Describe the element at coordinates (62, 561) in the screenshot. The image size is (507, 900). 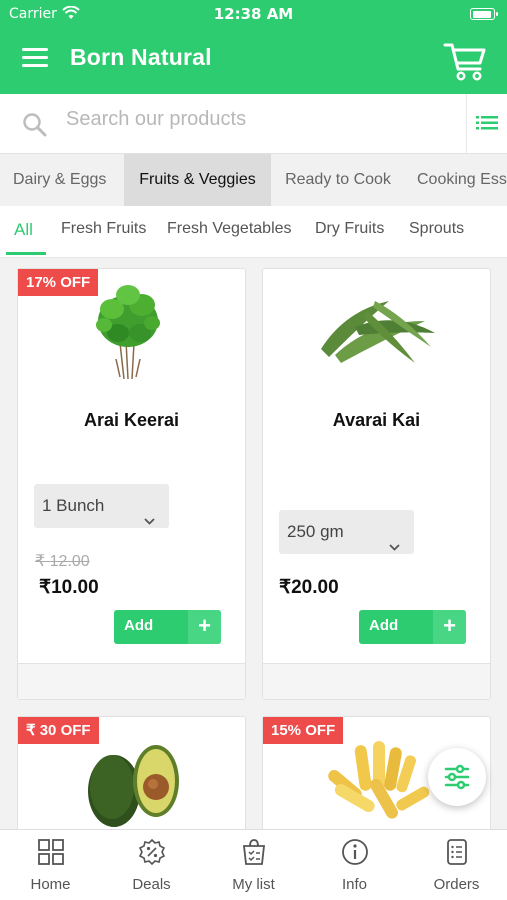
I see `original-price: ₹ 12.00` at that location.